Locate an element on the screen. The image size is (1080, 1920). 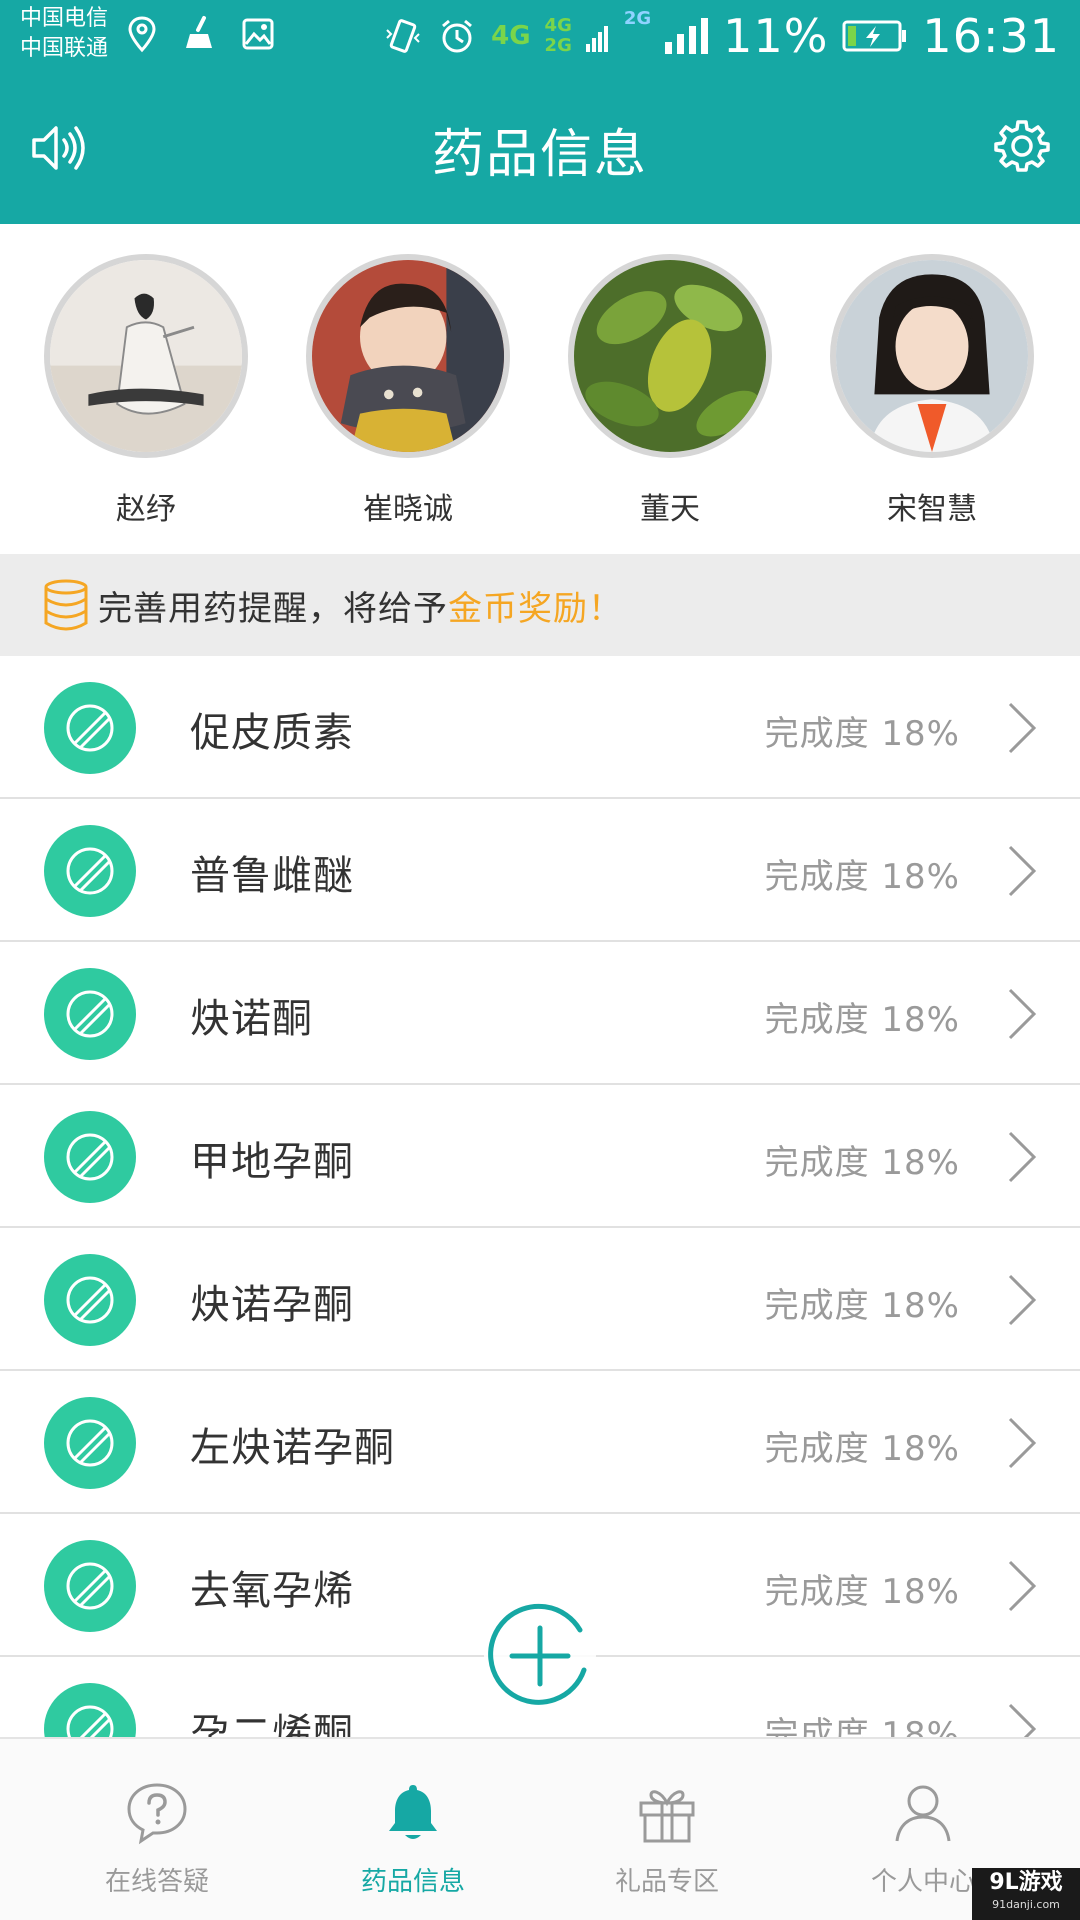
banner-reward: 金币奖励！ is located at coordinates (535, 608).